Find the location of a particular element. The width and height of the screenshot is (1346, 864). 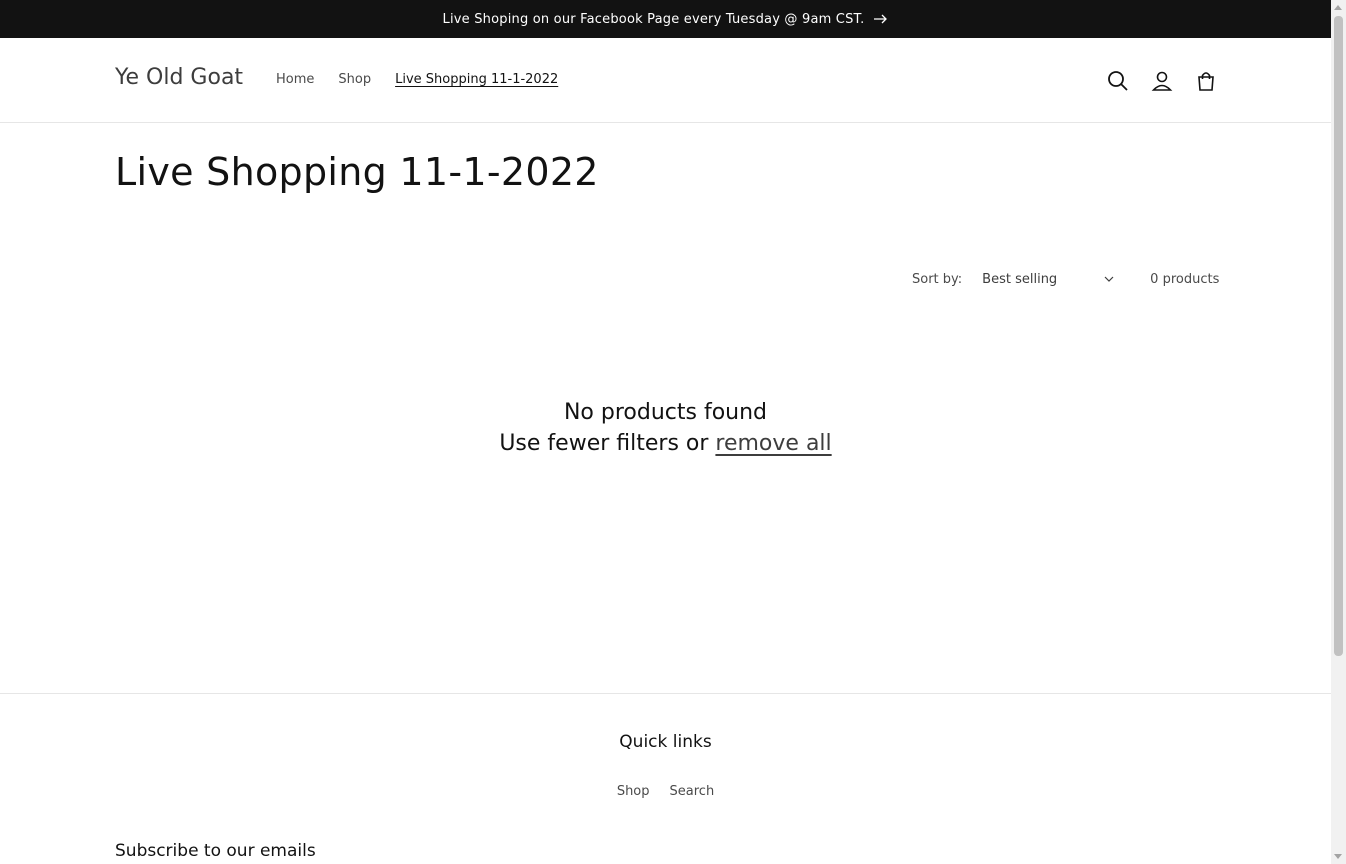

sort-bar: Sort by: Best selling 0 products is located at coordinates (1065, 279).